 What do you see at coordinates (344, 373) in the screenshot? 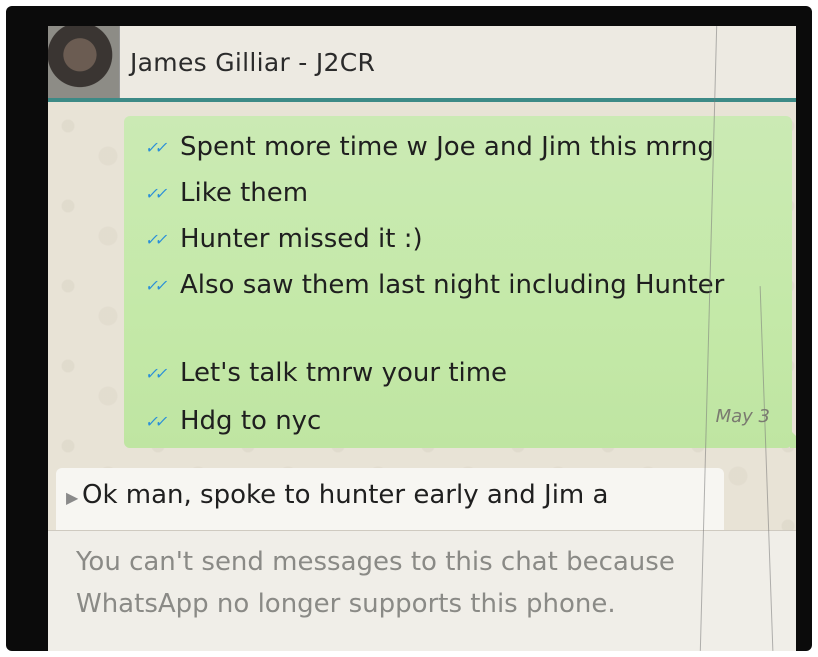
I see `message-text: Let's talk tmrw your time` at bounding box center [344, 373].